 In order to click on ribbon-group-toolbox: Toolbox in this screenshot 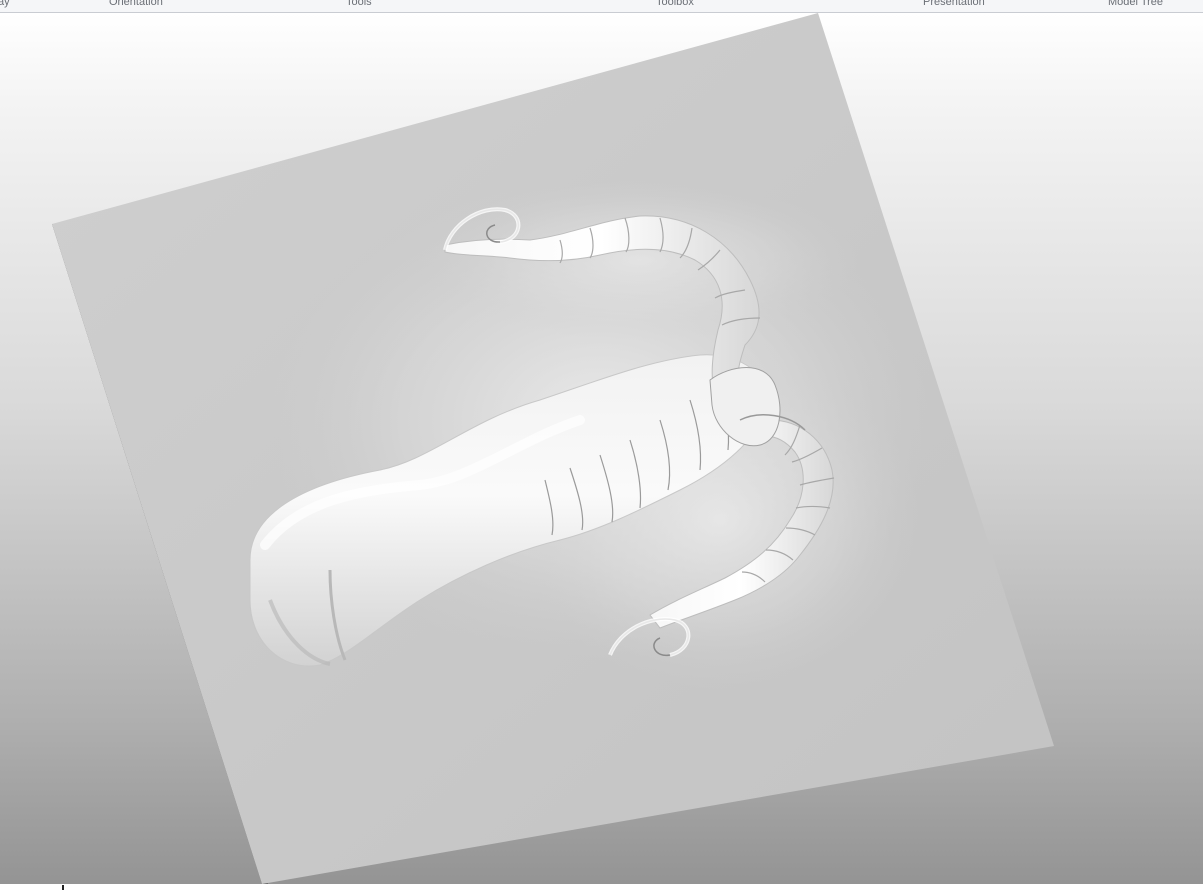, I will do `click(675, 4)`.